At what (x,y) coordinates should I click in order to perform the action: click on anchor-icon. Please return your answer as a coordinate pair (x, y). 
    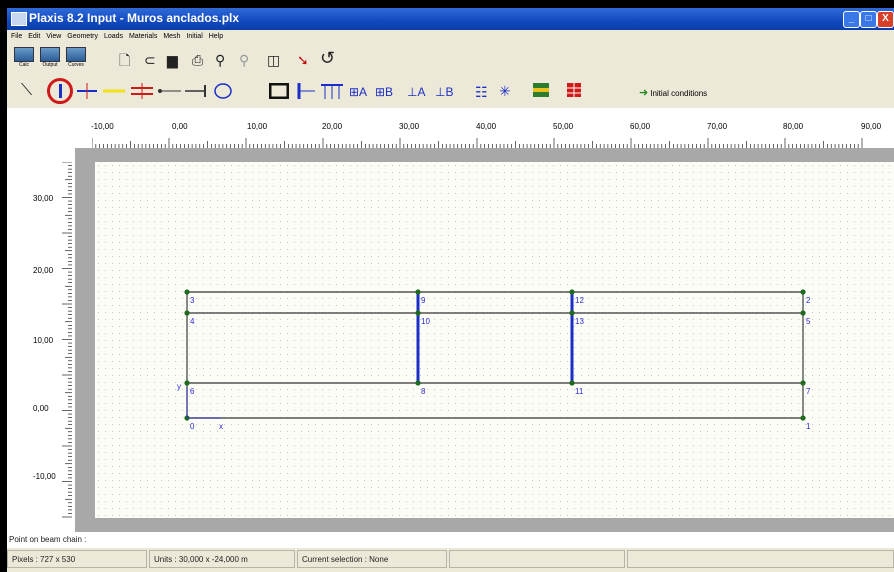
    Looking at the image, I should click on (197, 91).